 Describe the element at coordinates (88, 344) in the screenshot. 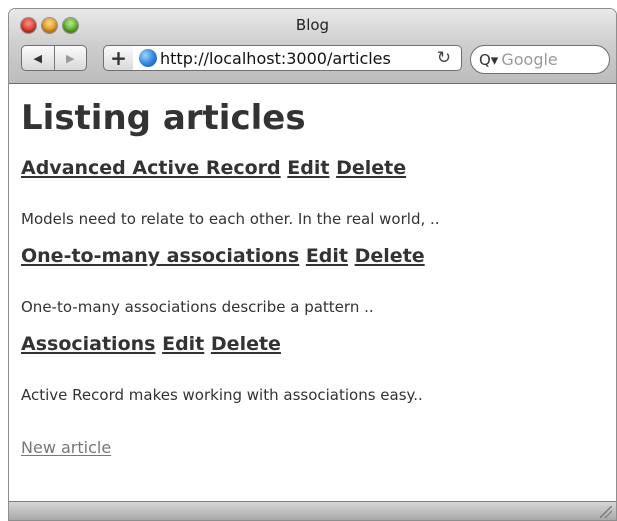

I see `article-title-link: Associations` at that location.